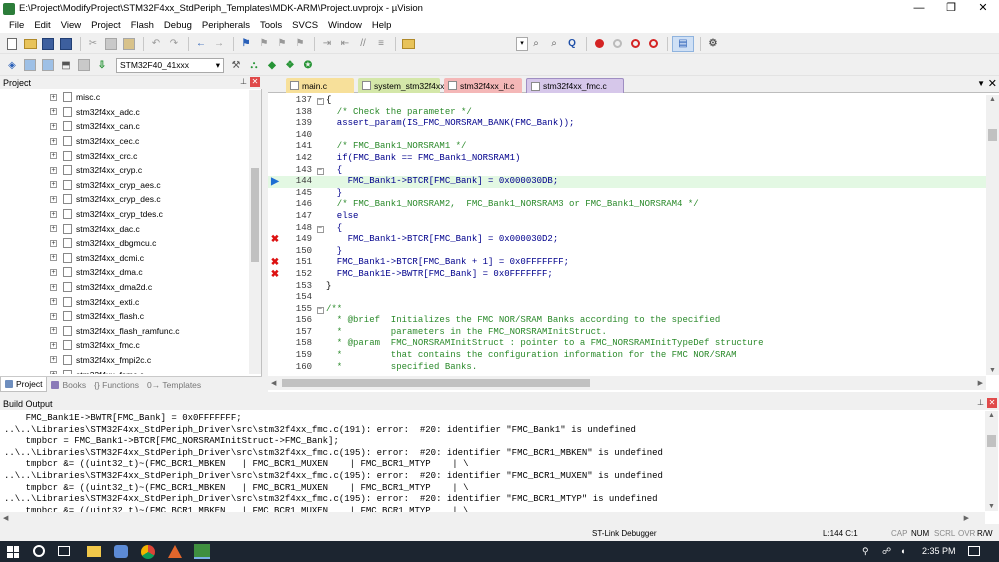  I want to click on tree-file-item: + stm32f4xx_flash.c, so click(124, 316).